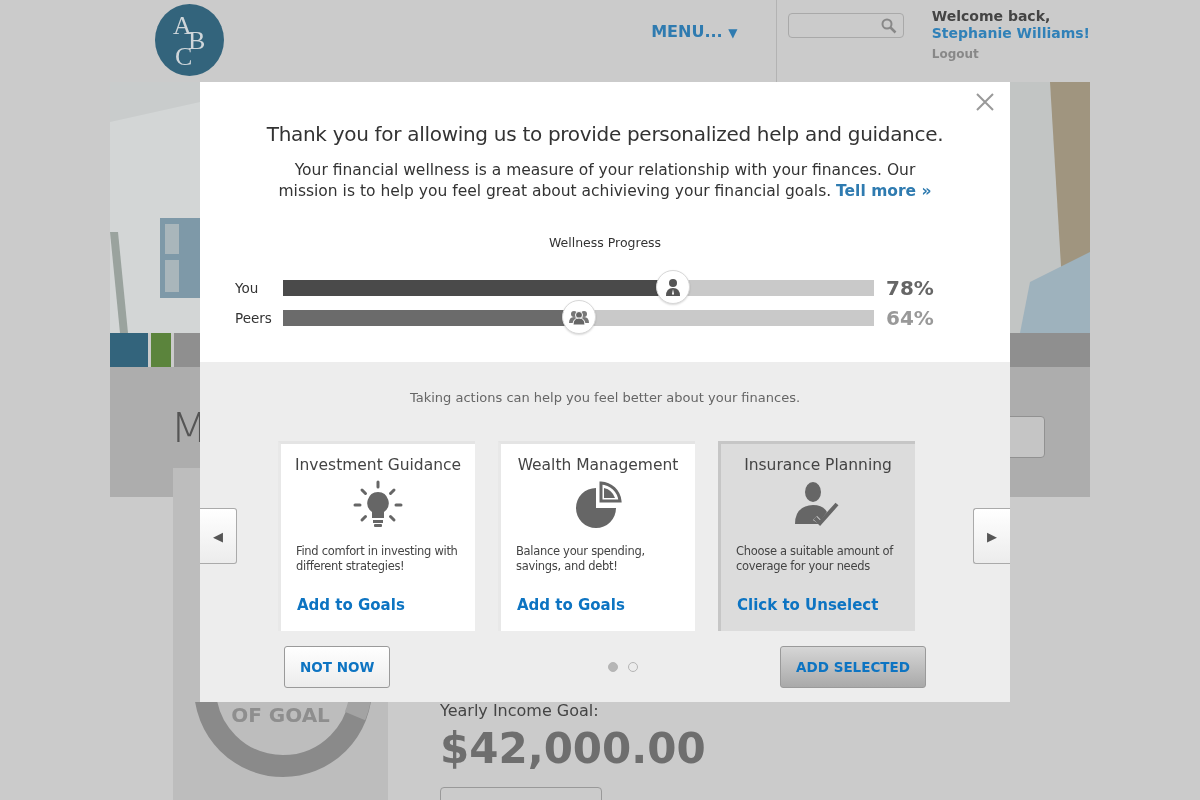 The width and height of the screenshot is (1200, 800). Describe the element at coordinates (605, 397) in the screenshot. I see `actions-caption: Taking actions can help you feel better about your finances.` at that location.